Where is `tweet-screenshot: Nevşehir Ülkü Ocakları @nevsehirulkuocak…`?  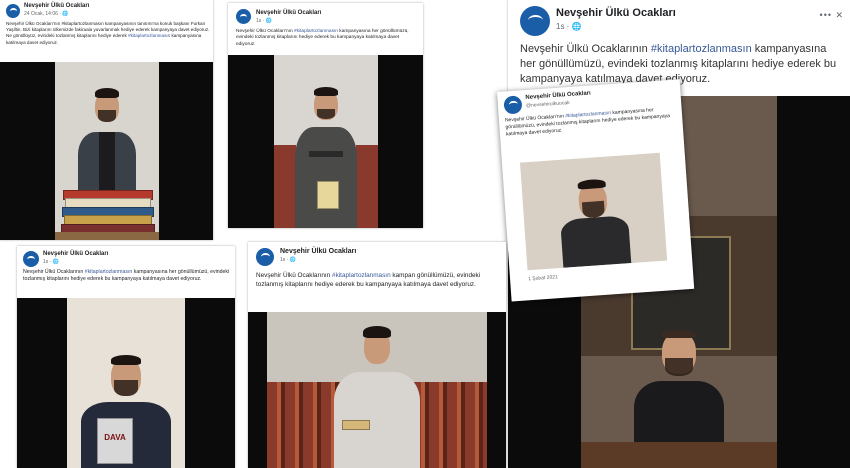
tweet-screenshot: Nevşehir Ülkü Ocakları @nevsehirulkuocak… is located at coordinates (596, 190).